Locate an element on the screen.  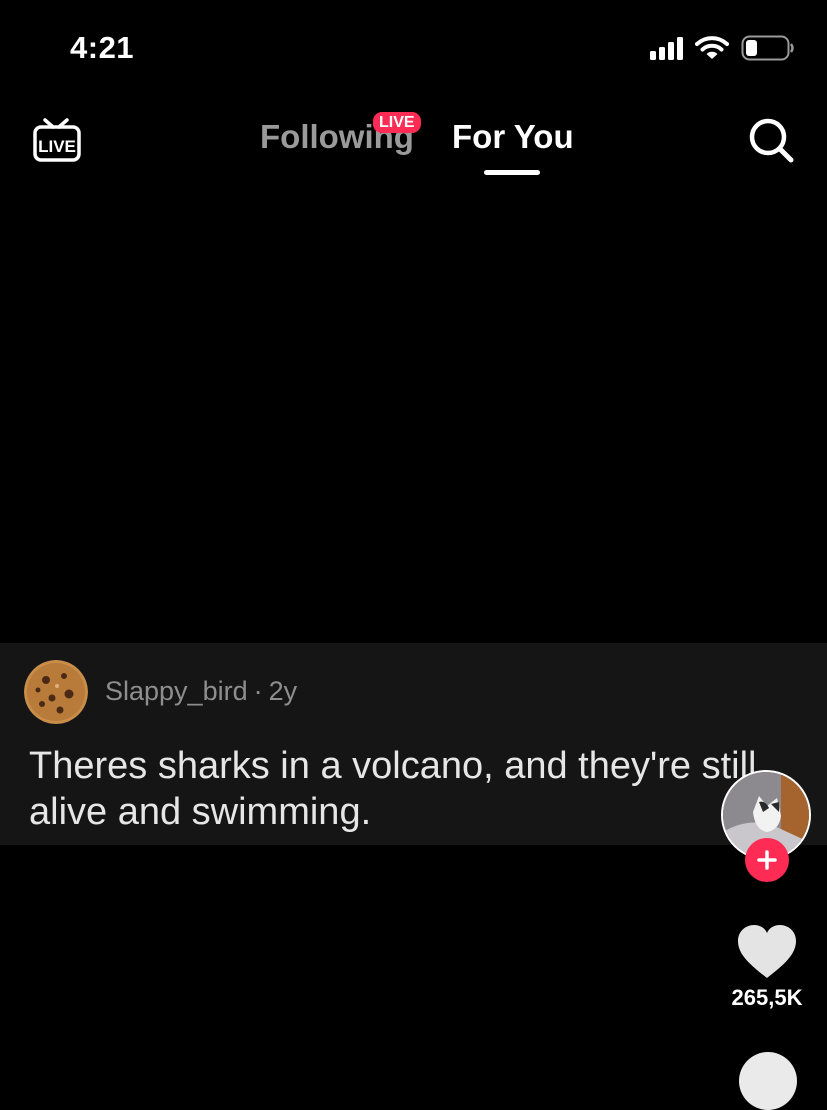
status-time: 4:21 is located at coordinates (102, 47).